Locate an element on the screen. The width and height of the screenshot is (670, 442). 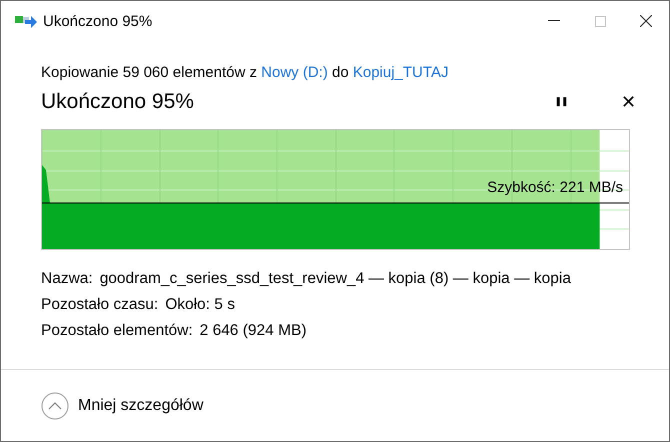
progress-heading: Ukończono 95% is located at coordinates (118, 102).